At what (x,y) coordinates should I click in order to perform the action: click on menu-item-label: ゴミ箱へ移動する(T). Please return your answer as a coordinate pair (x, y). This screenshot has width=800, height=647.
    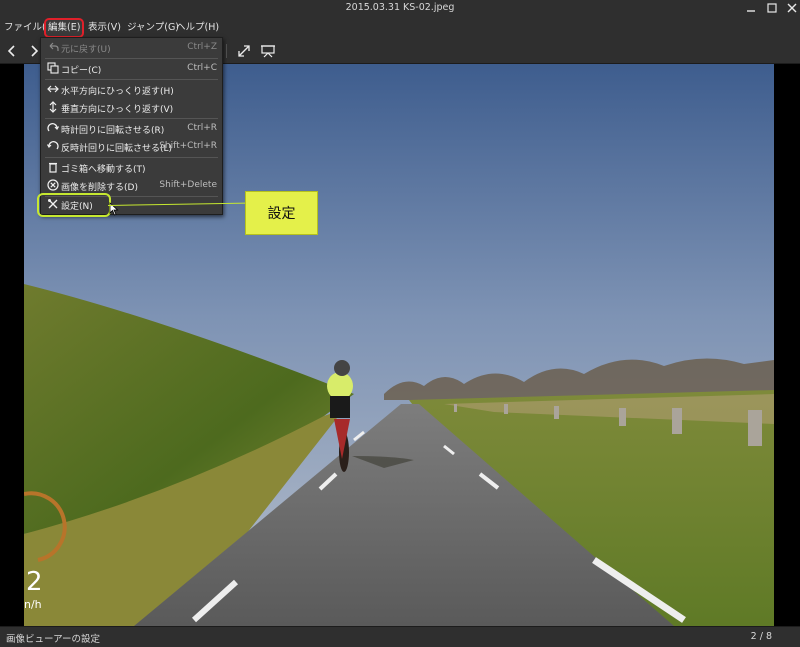
    Looking at the image, I should click on (103, 170).